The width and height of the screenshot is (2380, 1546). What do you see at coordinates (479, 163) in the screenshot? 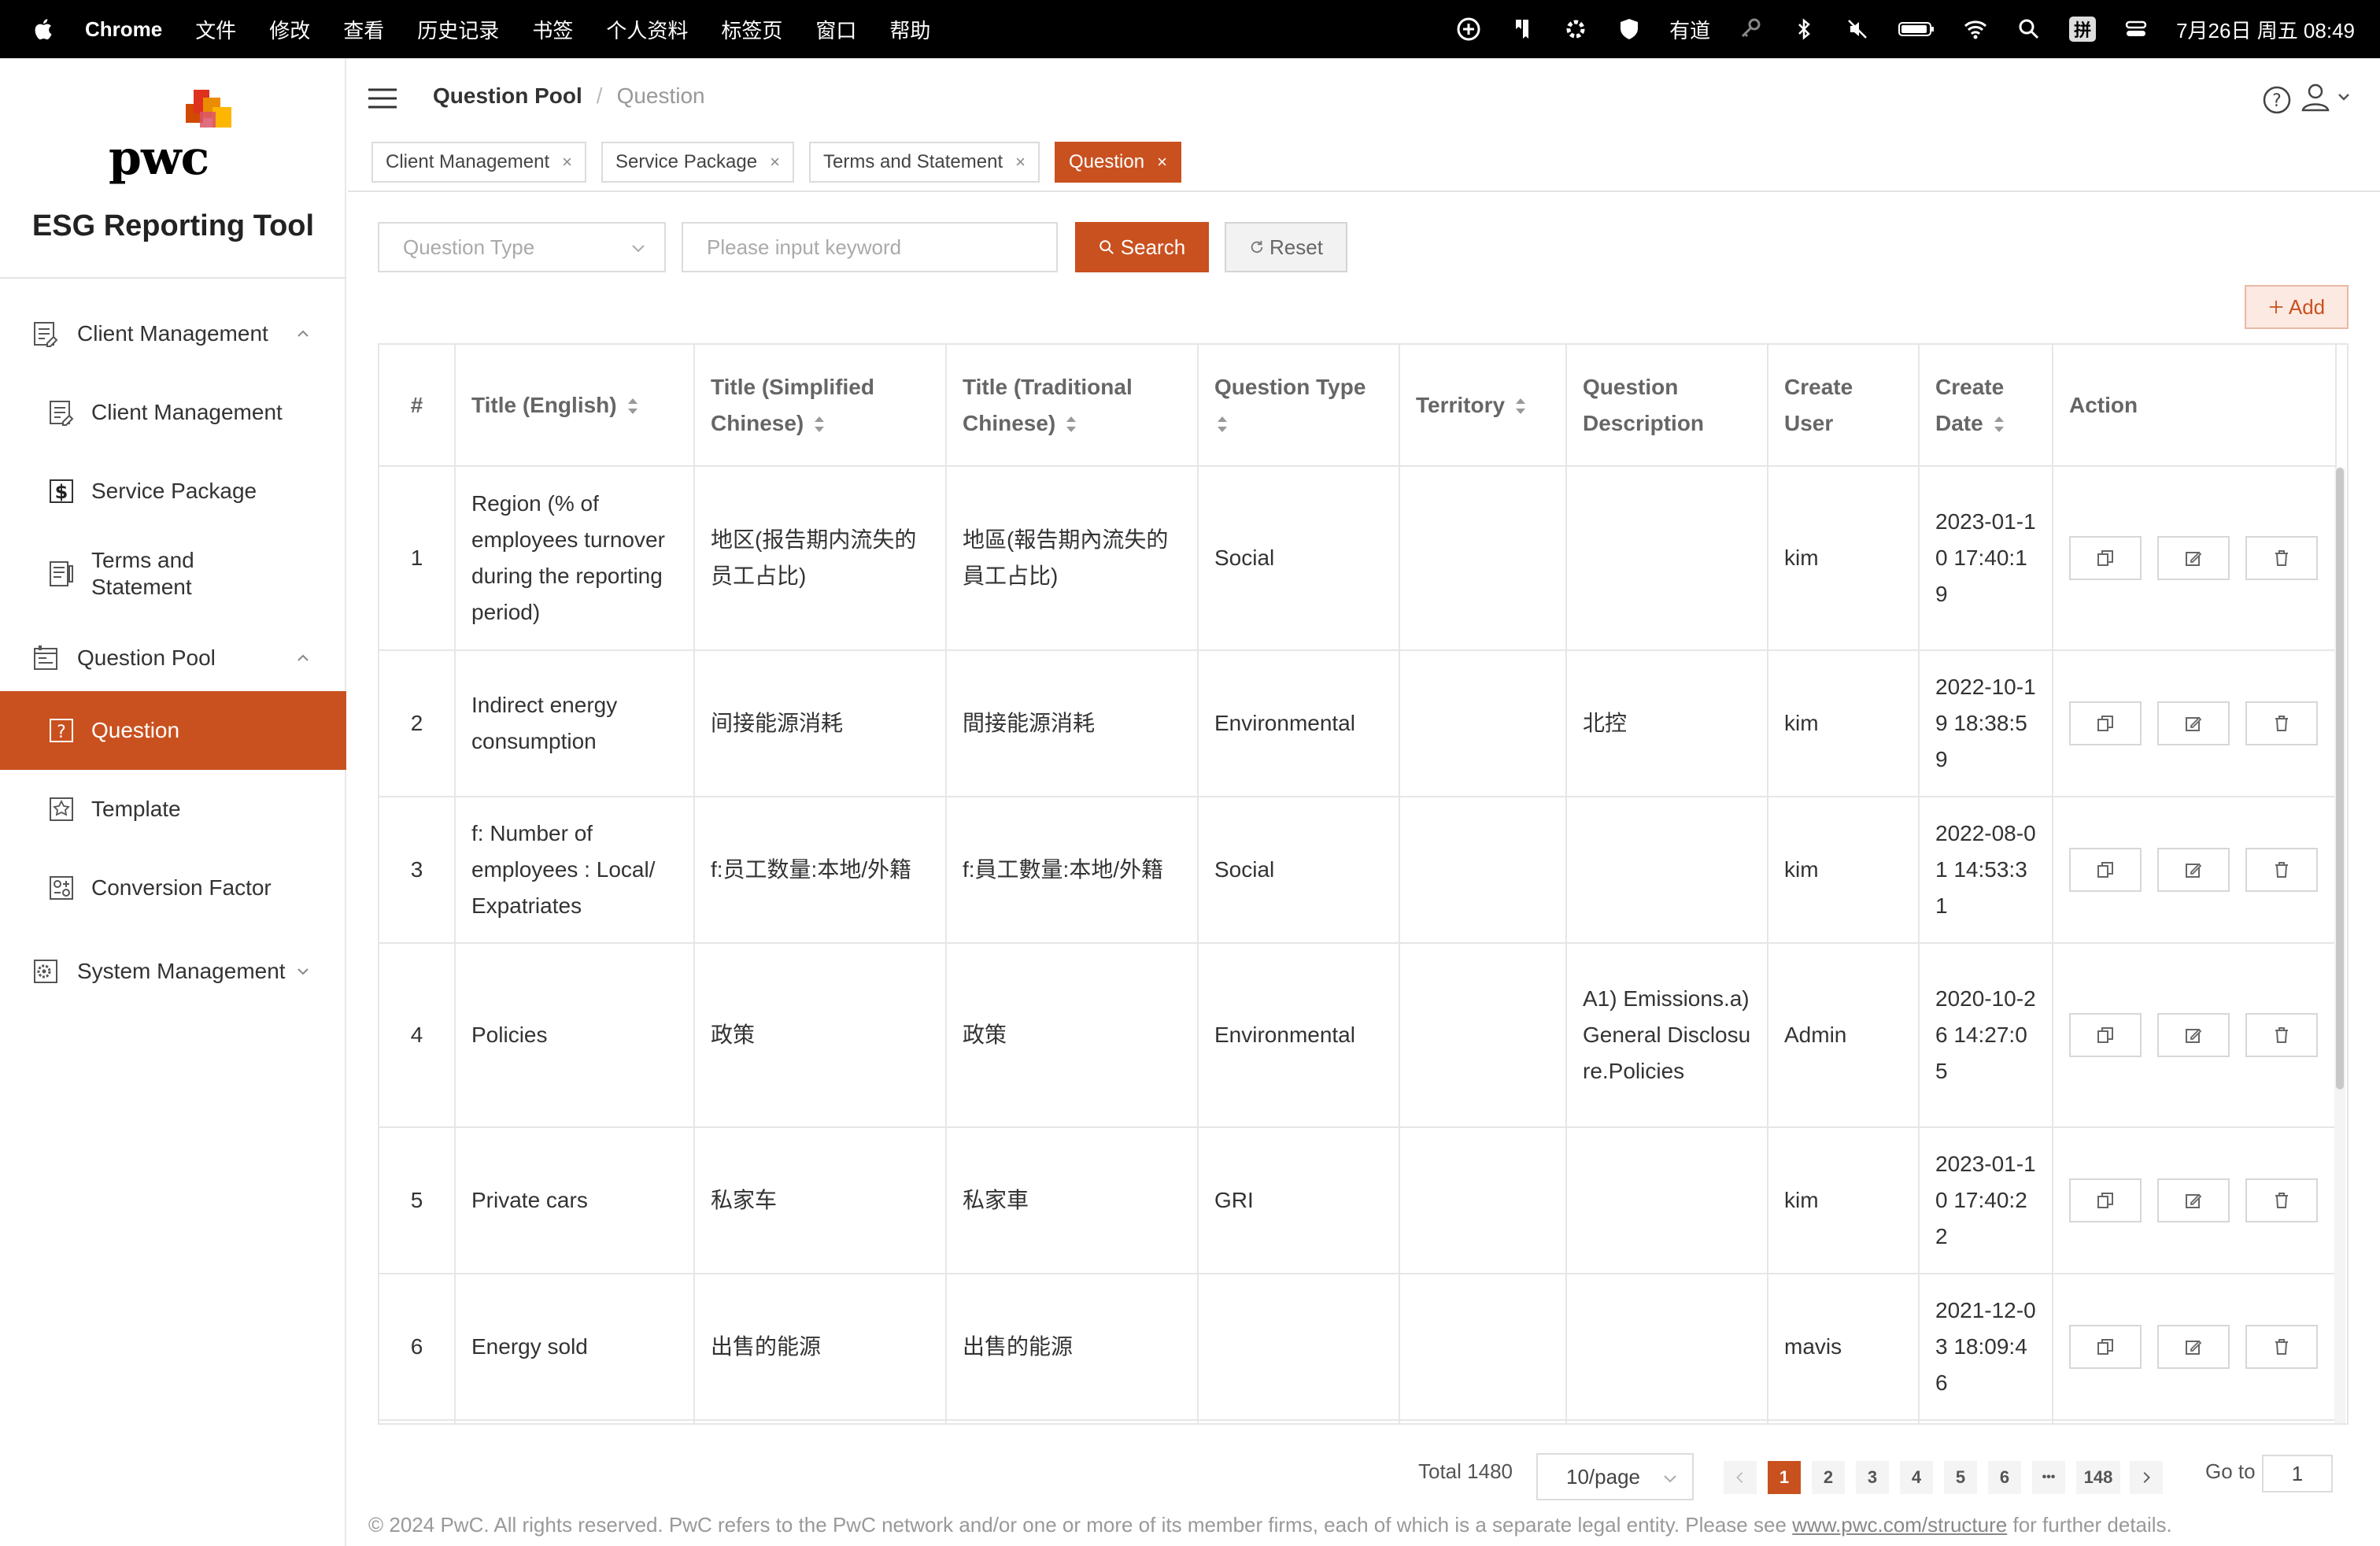
I see `tab-client-management: Client Management ×` at bounding box center [479, 163].